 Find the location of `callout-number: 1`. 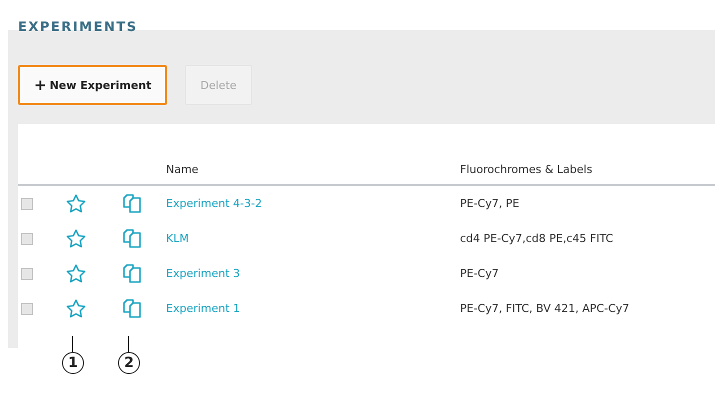

callout-number: 1 is located at coordinates (73, 363).